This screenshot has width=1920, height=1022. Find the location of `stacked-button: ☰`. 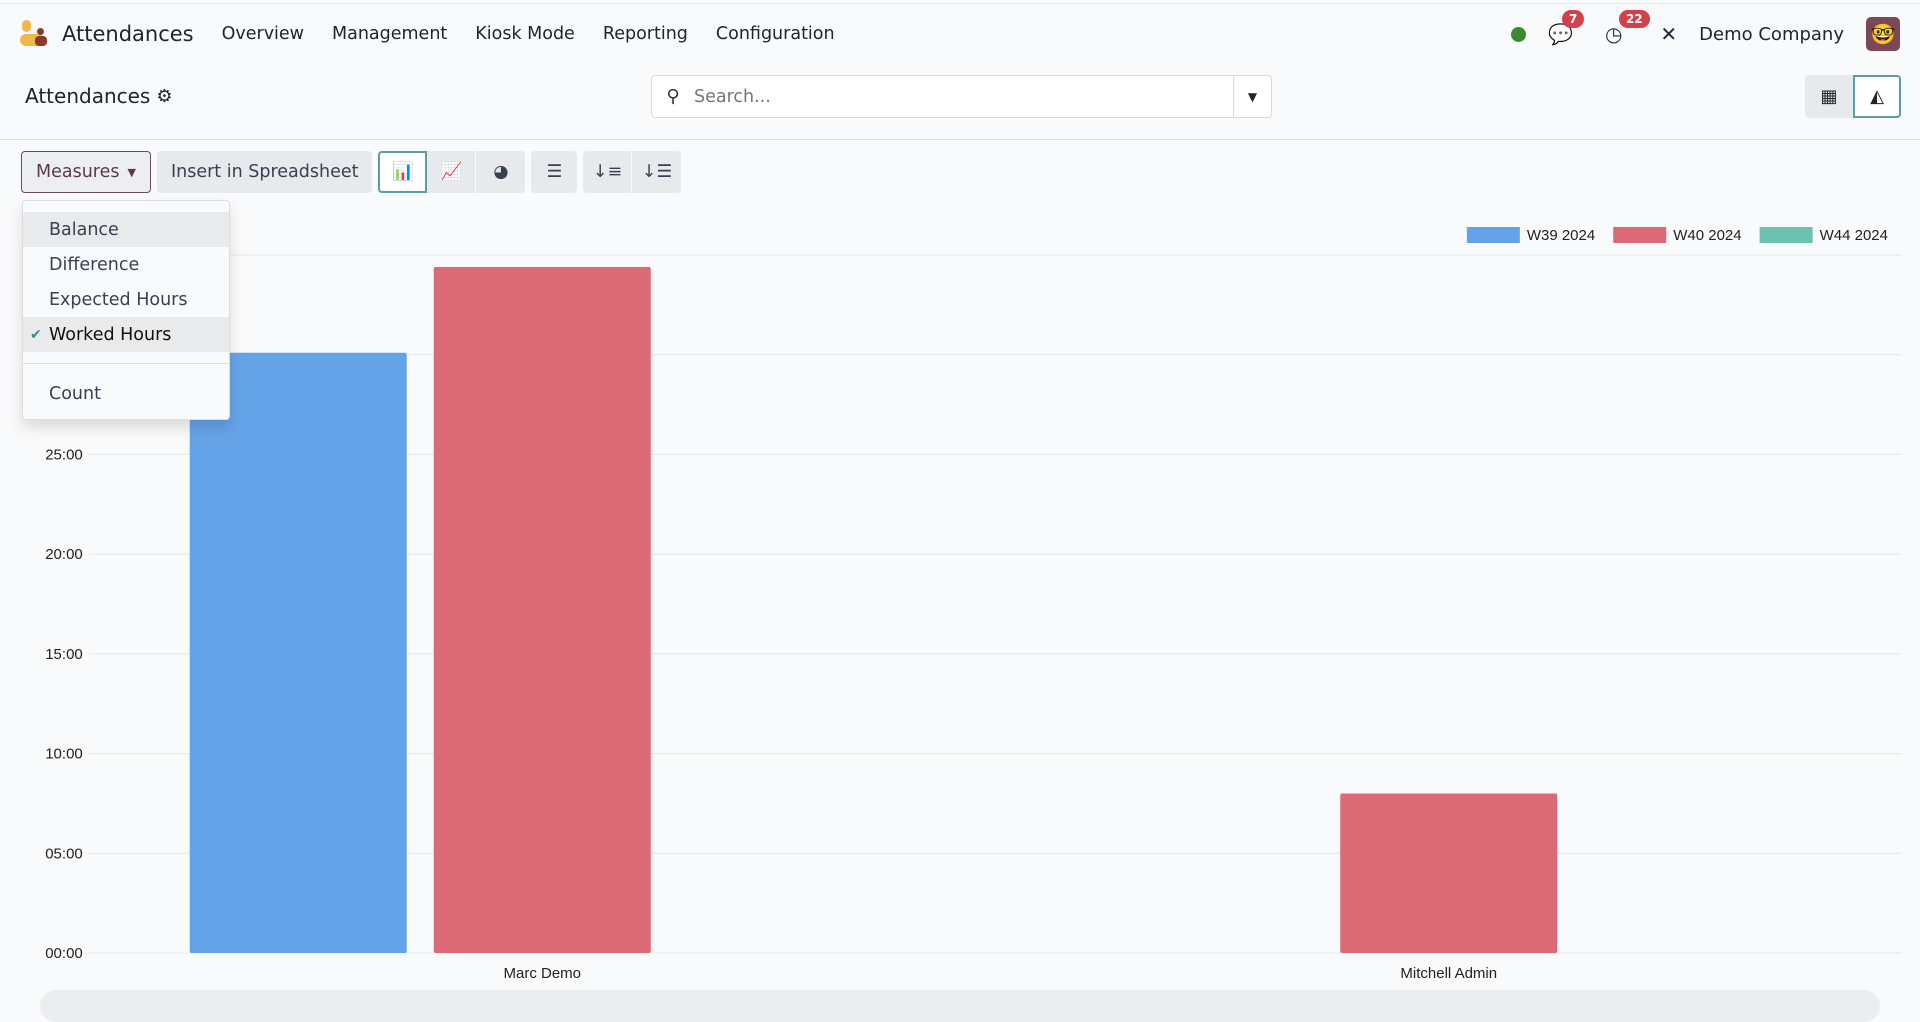

stacked-button: ☰ is located at coordinates (554, 172).